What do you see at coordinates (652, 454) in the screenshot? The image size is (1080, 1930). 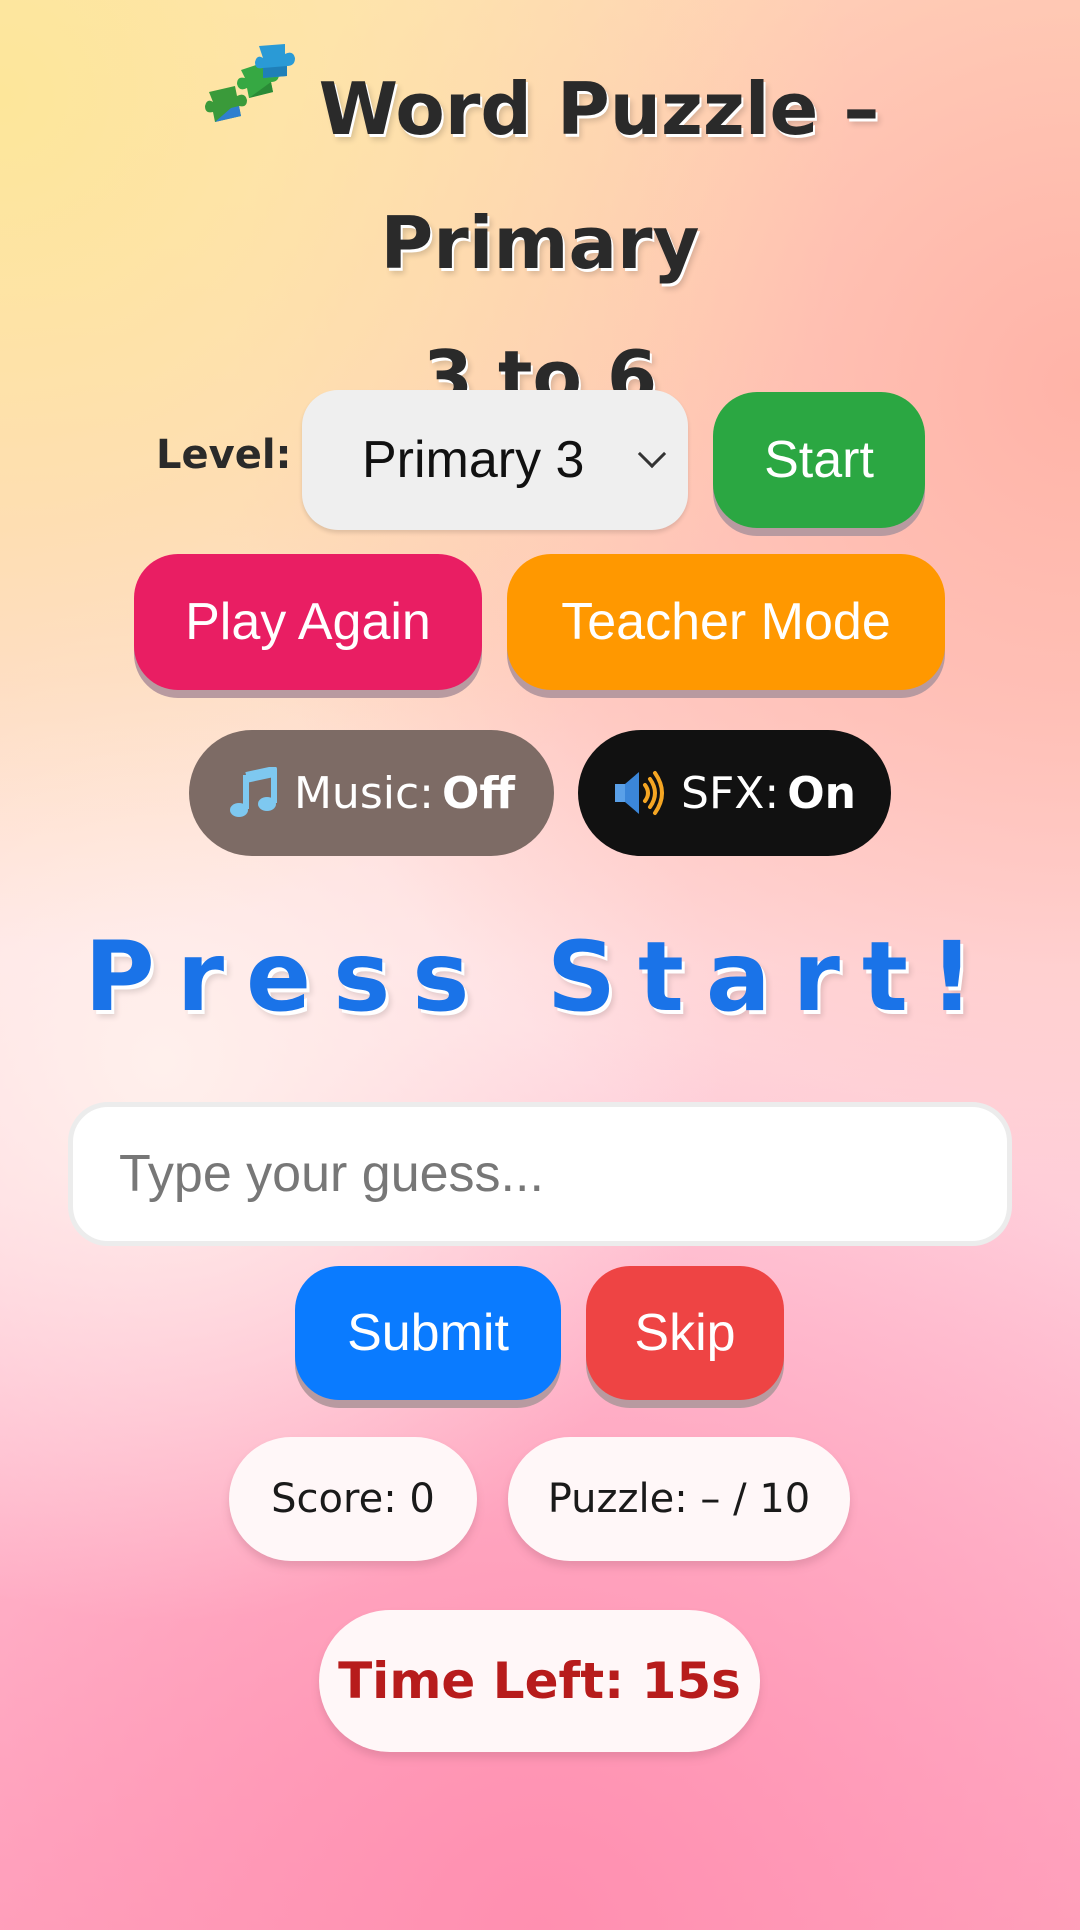 I see `chevron-down-icon` at bounding box center [652, 454].